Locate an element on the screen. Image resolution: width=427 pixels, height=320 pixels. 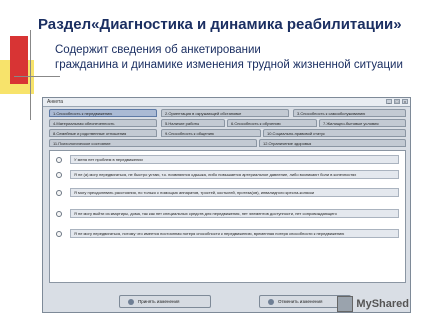
apply-changes-button: Принять изменения is located at coordinates (165, 301).